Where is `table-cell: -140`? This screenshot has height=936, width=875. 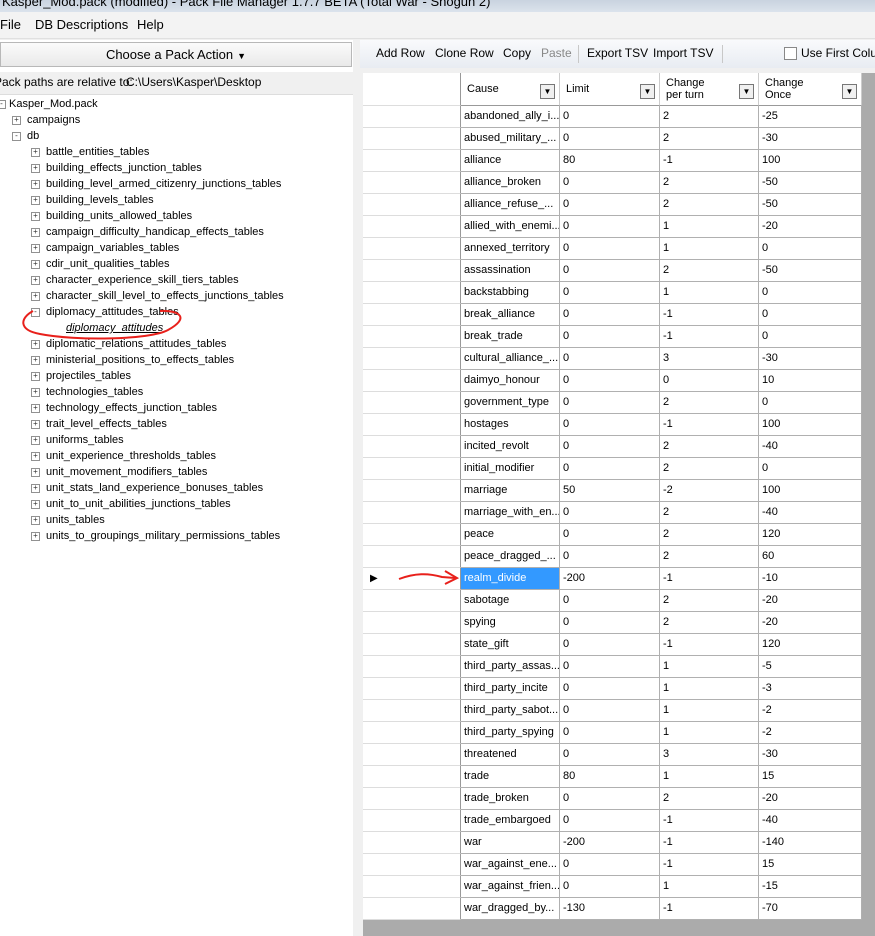
table-cell: -140 is located at coordinates (810, 843).